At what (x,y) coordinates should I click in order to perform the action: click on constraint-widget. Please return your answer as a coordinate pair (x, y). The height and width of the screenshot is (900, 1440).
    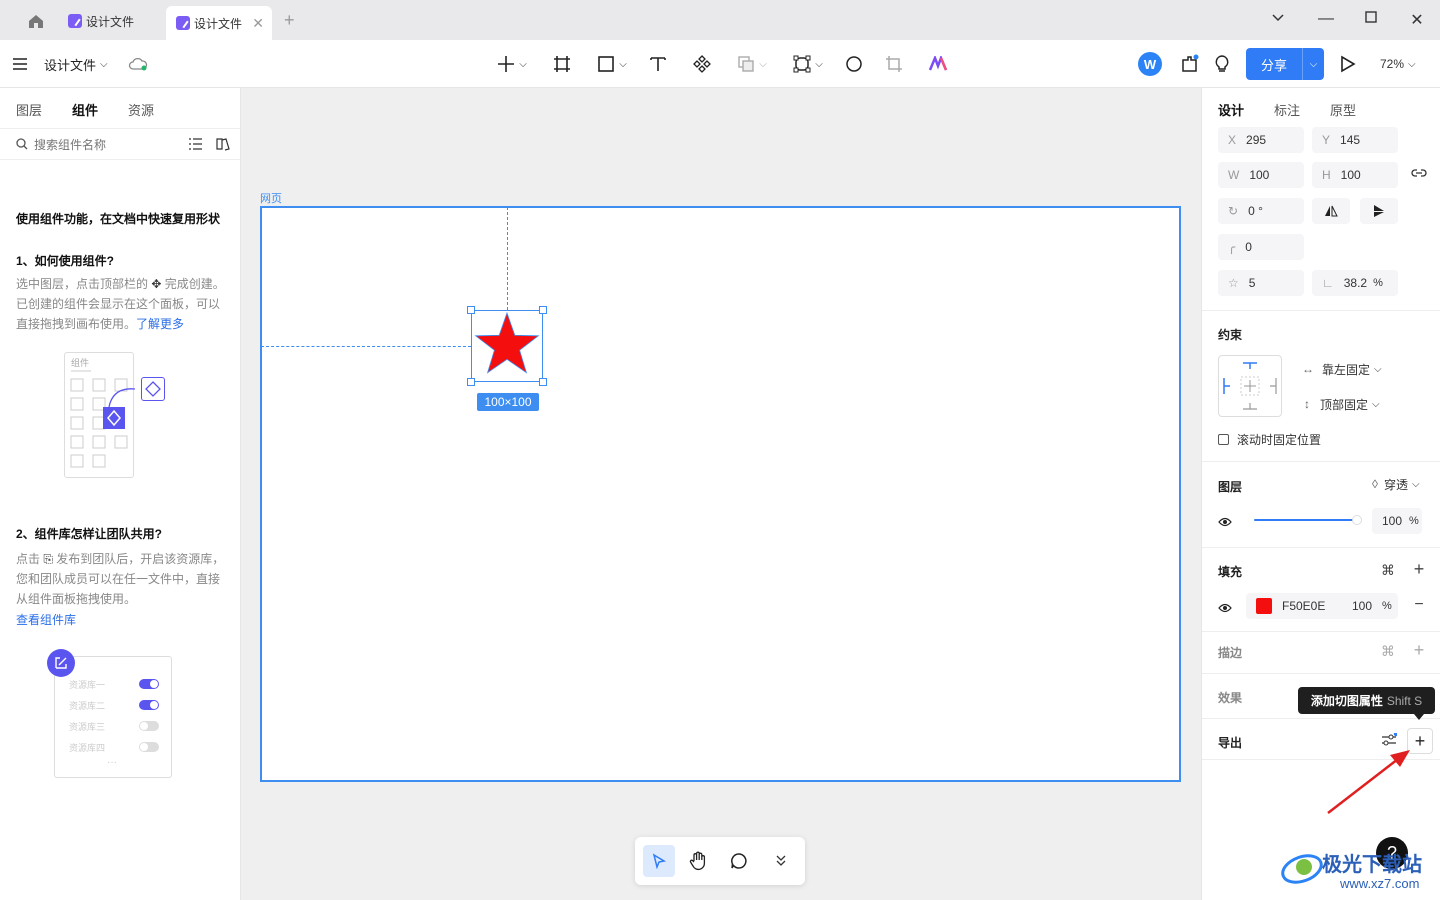
    Looking at the image, I should click on (1250, 386).